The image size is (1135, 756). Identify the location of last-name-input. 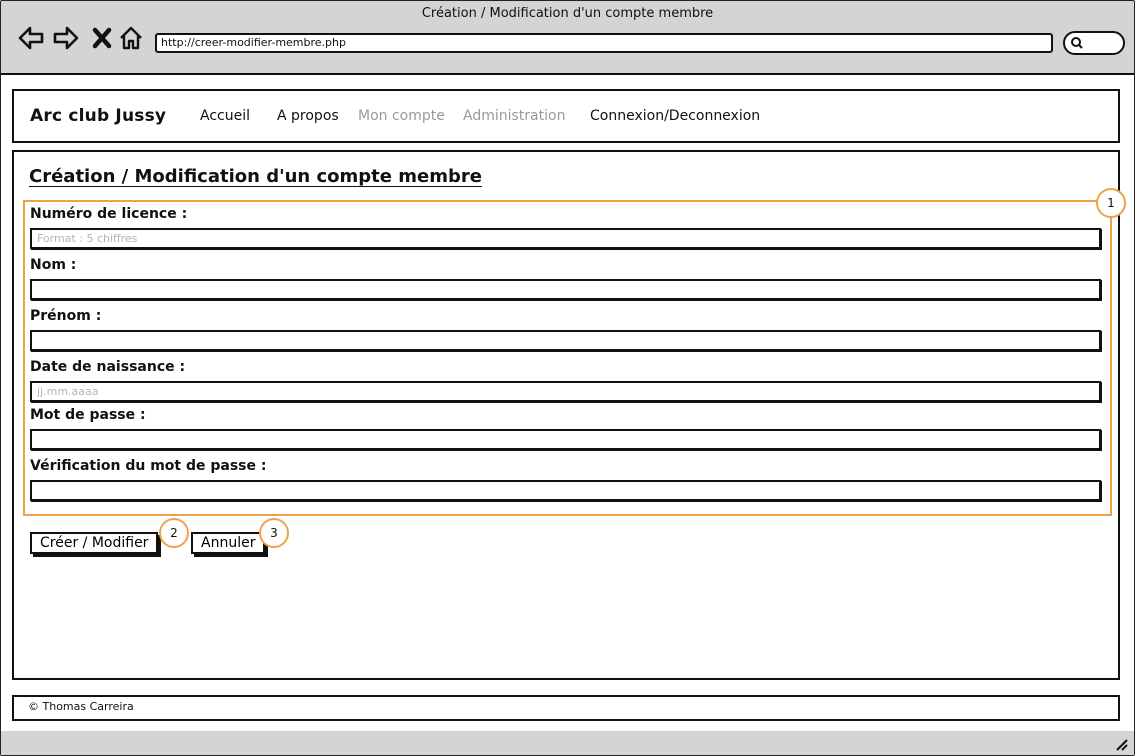
(565, 289).